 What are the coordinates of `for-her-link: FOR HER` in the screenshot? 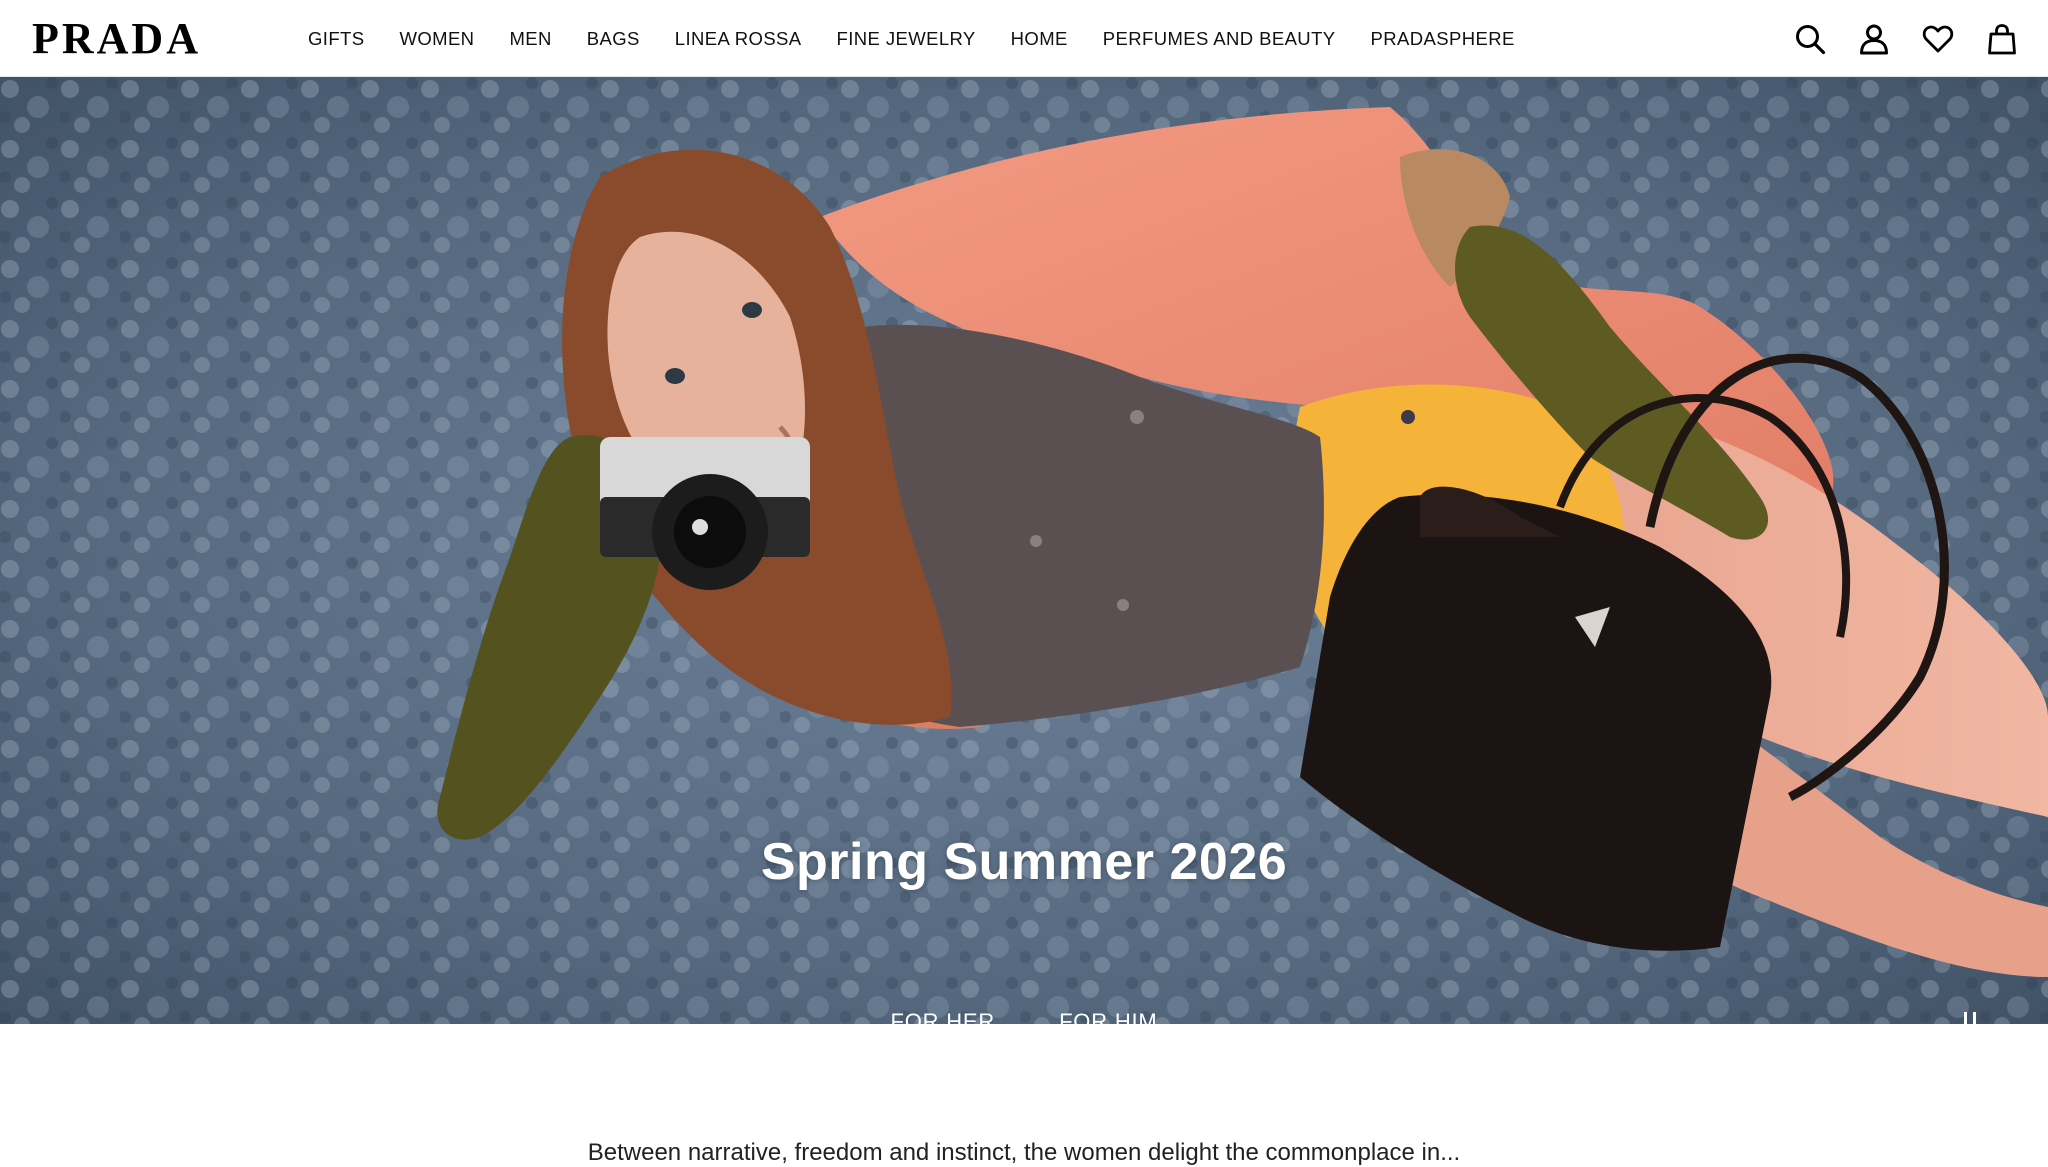 It's located at (942, 1016).